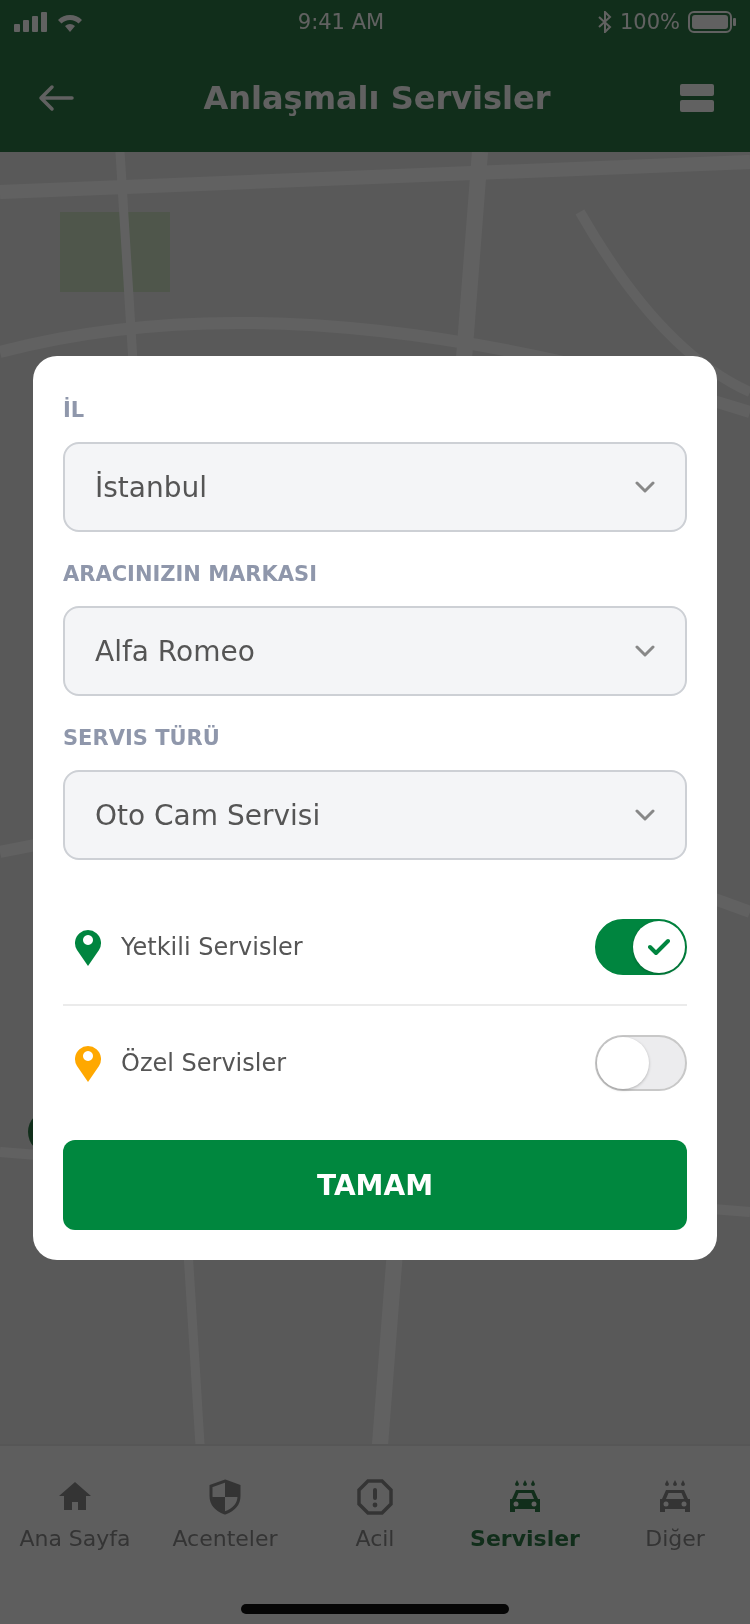 The height and width of the screenshot is (1624, 750). Describe the element at coordinates (712, 22) in the screenshot. I see `battery-icon` at that location.